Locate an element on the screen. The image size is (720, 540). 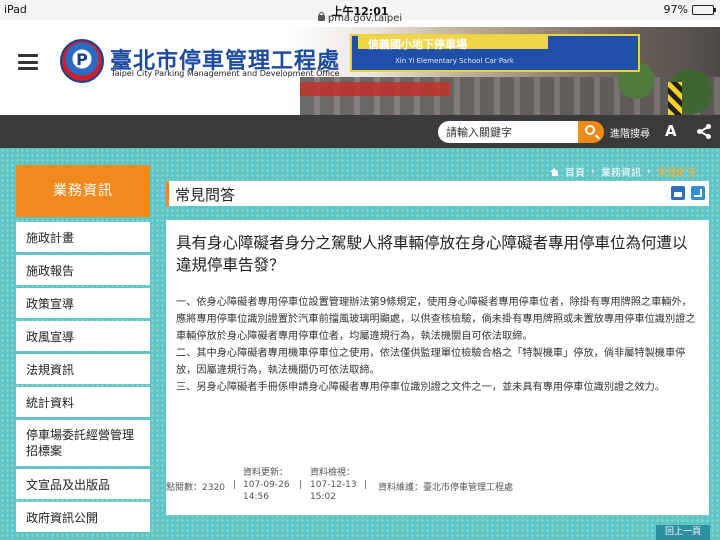
top-toolbar: 進階搜尋 A is located at coordinates (360, 131).